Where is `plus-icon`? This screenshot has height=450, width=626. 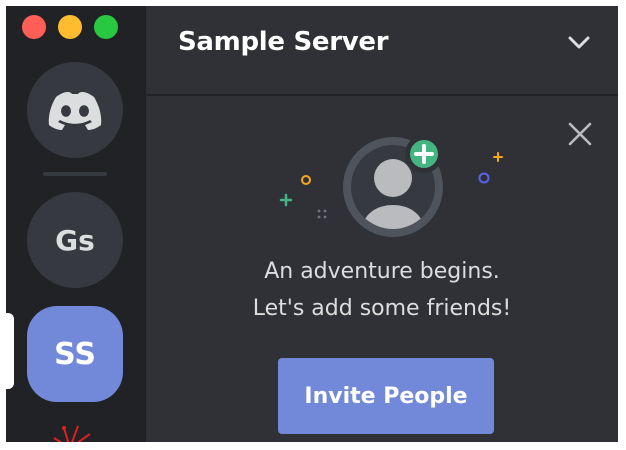
plus-icon is located at coordinates (424, 154).